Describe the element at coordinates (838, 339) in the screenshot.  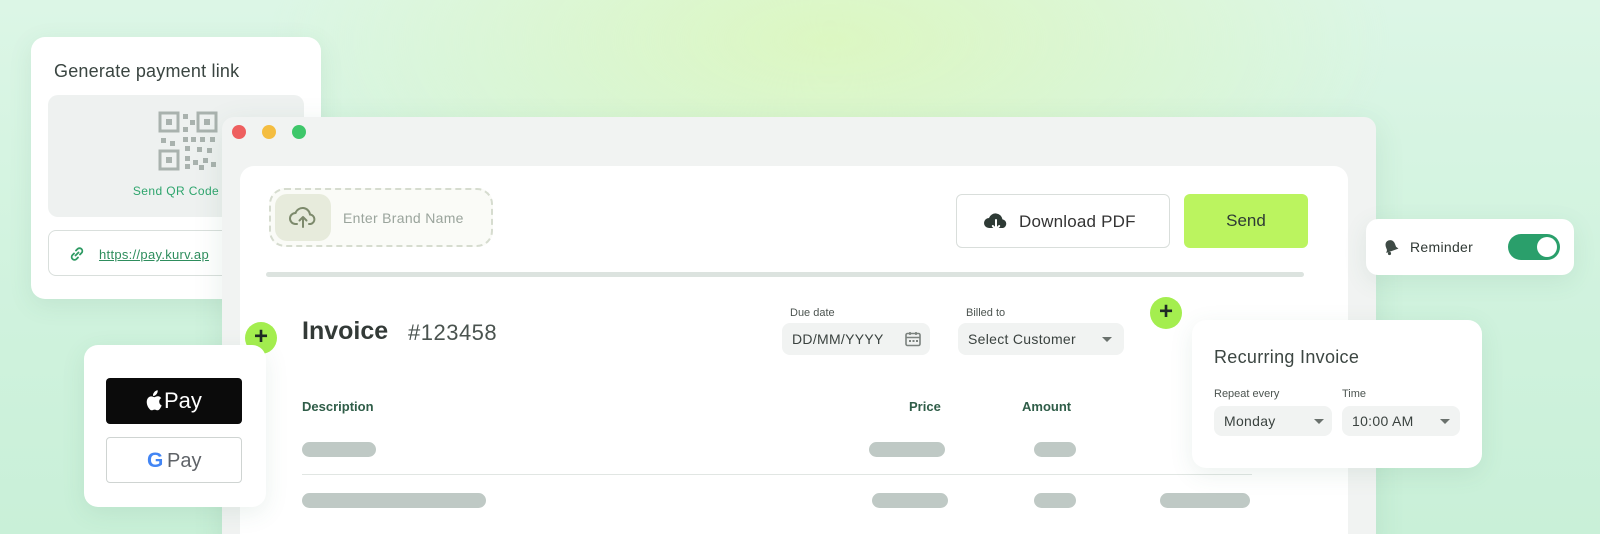
I see `due-date-value: DD/MM/YYYY` at that location.